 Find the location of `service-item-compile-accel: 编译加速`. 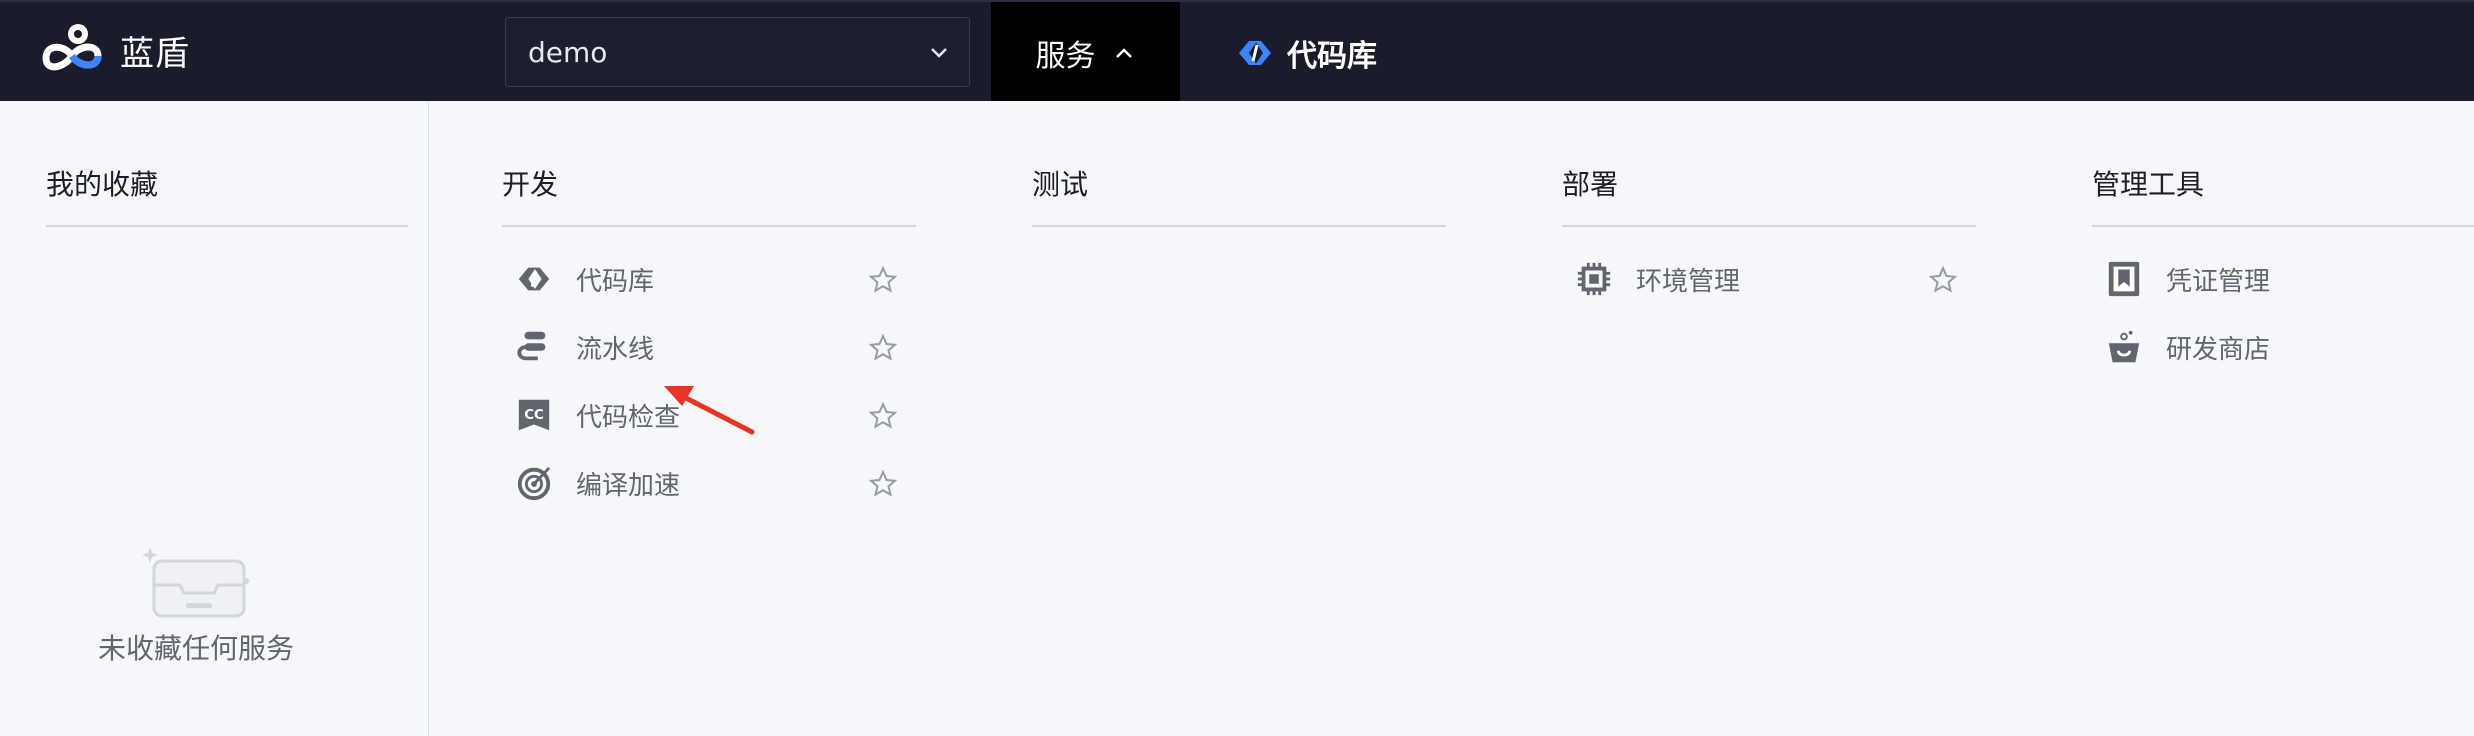

service-item-compile-accel: 编译加速 is located at coordinates (709, 483).